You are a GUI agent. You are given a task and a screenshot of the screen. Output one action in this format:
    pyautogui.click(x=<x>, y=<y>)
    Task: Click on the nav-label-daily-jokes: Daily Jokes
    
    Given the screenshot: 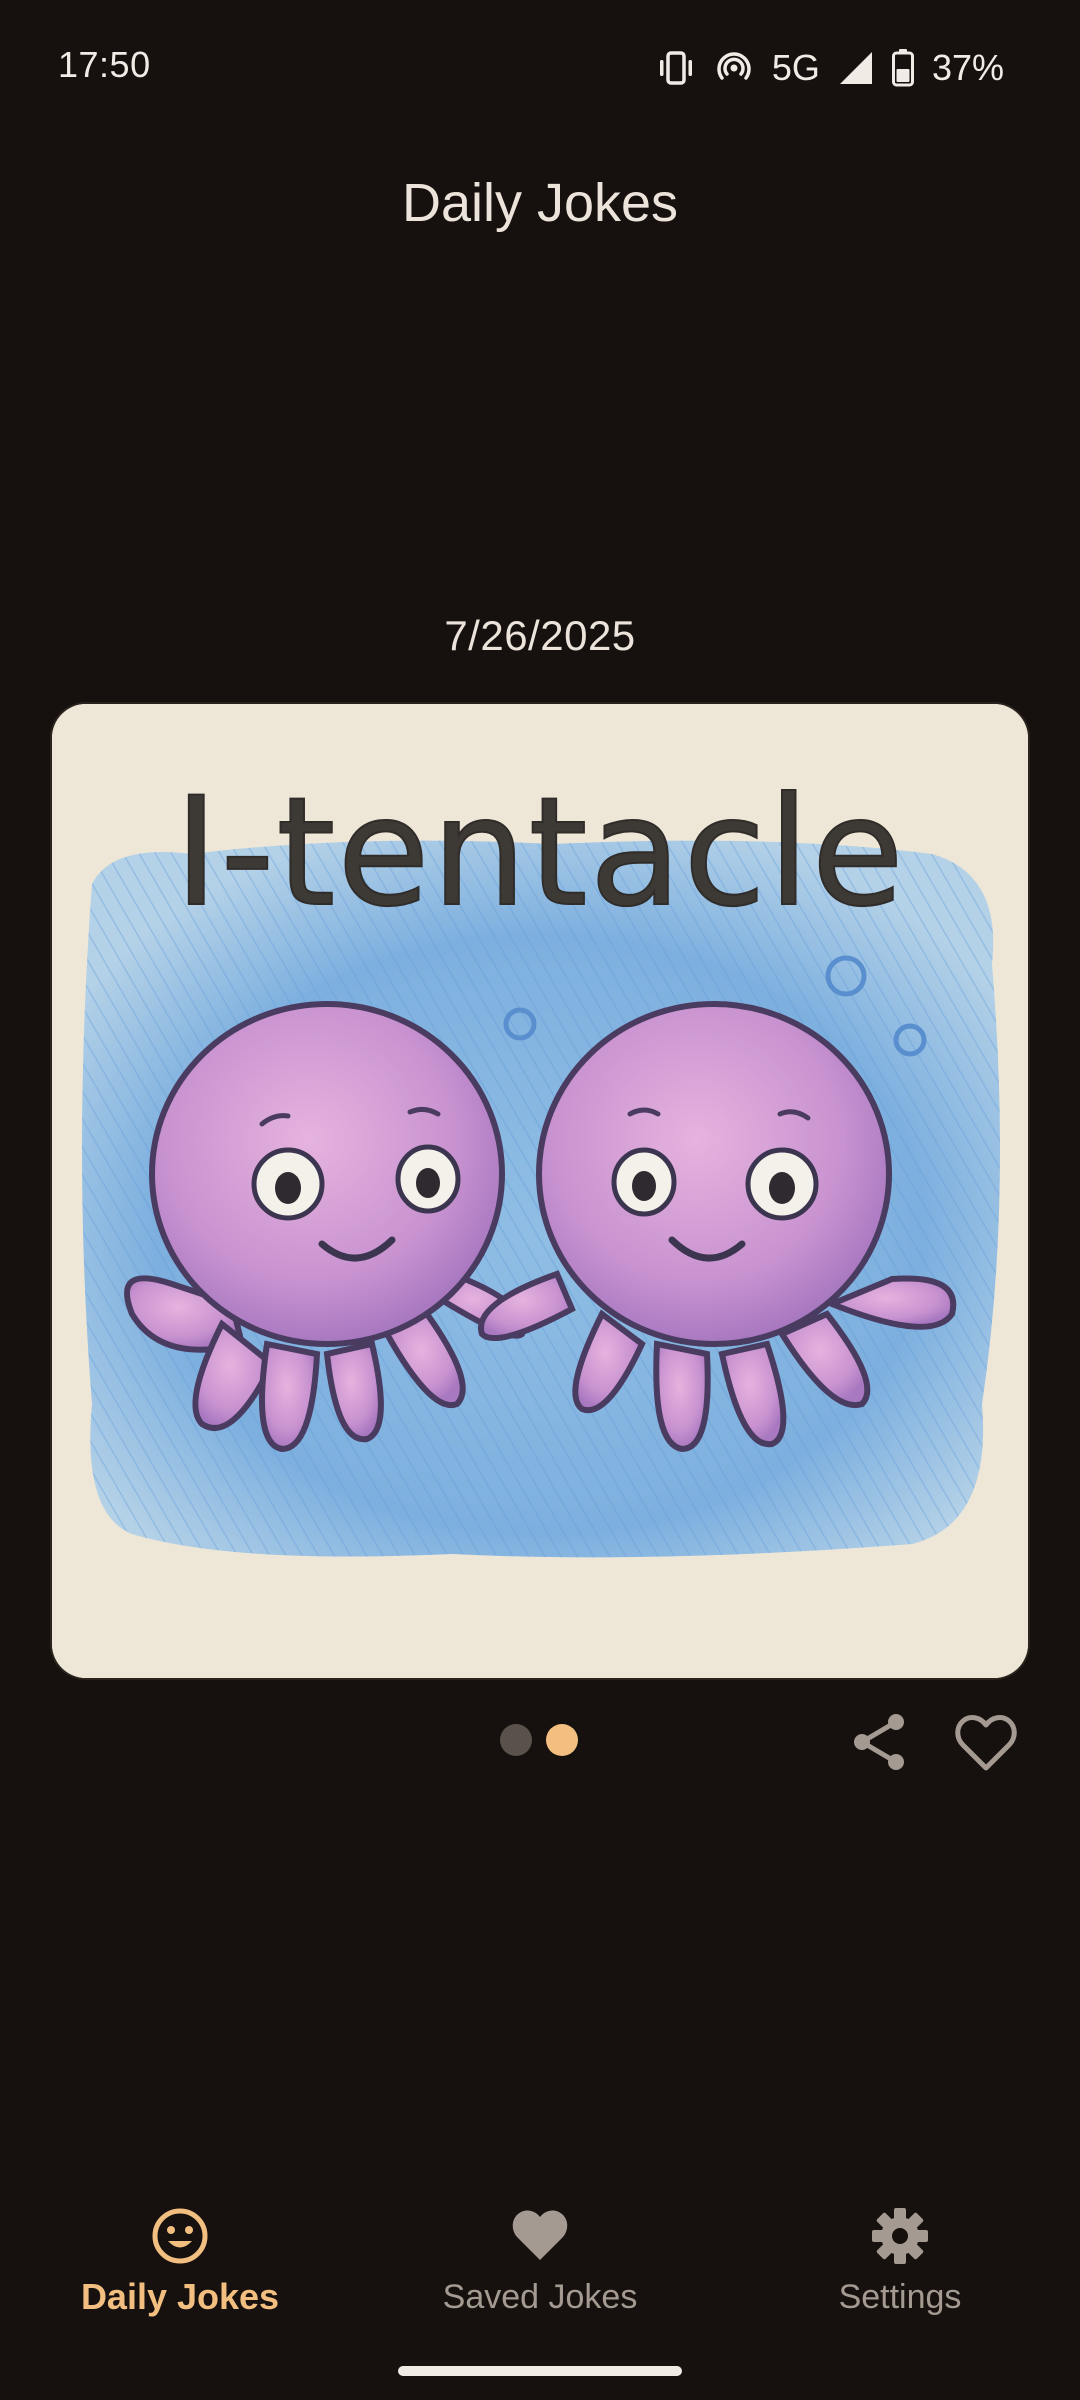 What is the action you would take?
    pyautogui.click(x=180, y=2296)
    